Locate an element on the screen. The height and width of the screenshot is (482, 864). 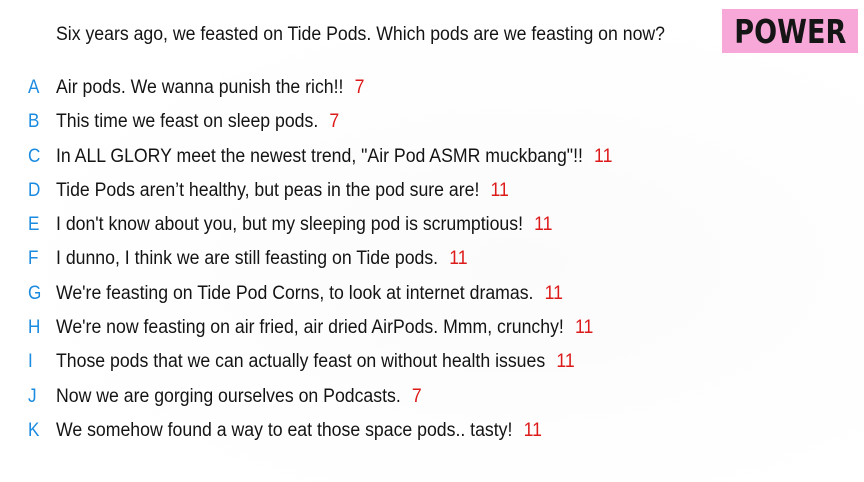
answer-letter: I is located at coordinates (30, 362).